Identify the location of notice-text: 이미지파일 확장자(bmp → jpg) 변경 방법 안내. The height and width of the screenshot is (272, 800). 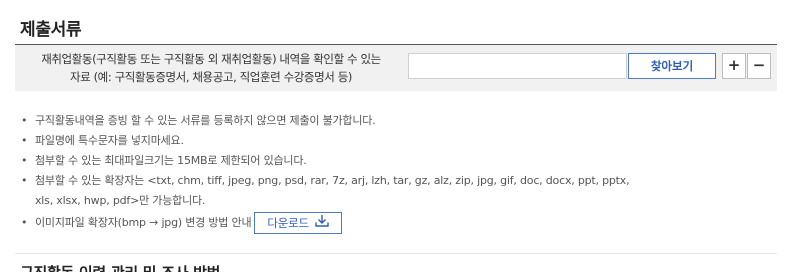
(143, 222).